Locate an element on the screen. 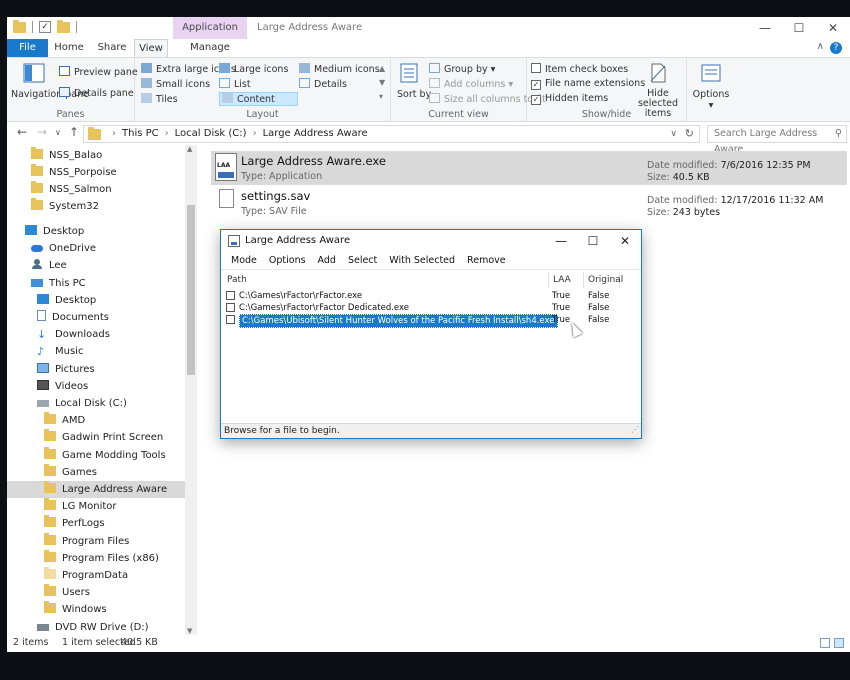 The image size is (850, 680). tab-home: Home is located at coordinates (69, 48).